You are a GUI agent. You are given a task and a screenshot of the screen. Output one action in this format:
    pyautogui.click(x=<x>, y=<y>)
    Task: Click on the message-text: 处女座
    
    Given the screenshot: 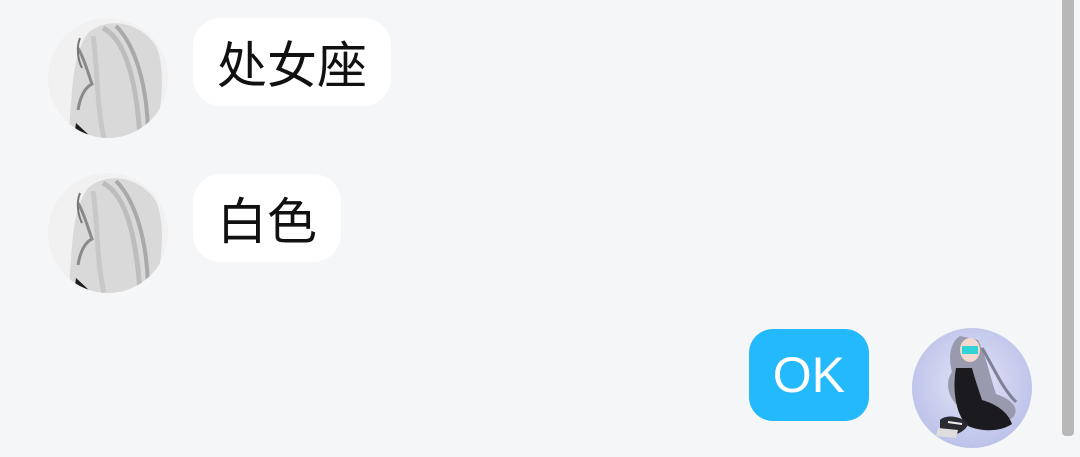 What is the action you would take?
    pyautogui.click(x=292, y=66)
    